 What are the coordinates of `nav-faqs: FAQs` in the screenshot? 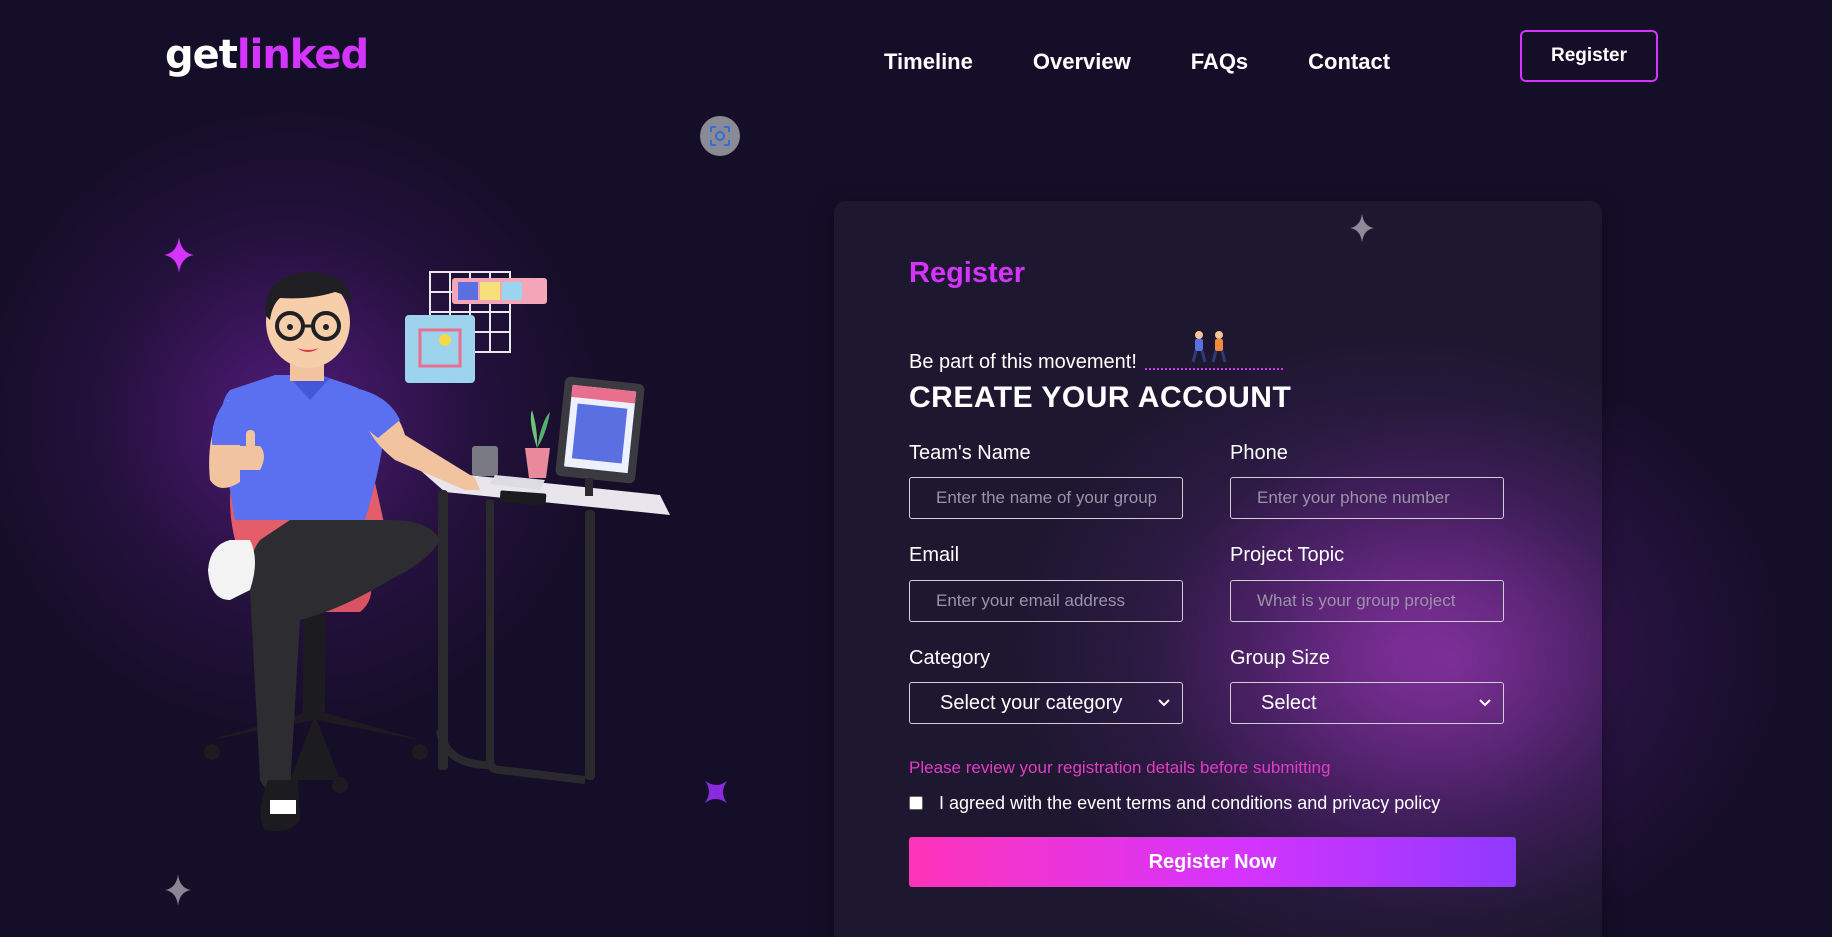 It's located at (1219, 62).